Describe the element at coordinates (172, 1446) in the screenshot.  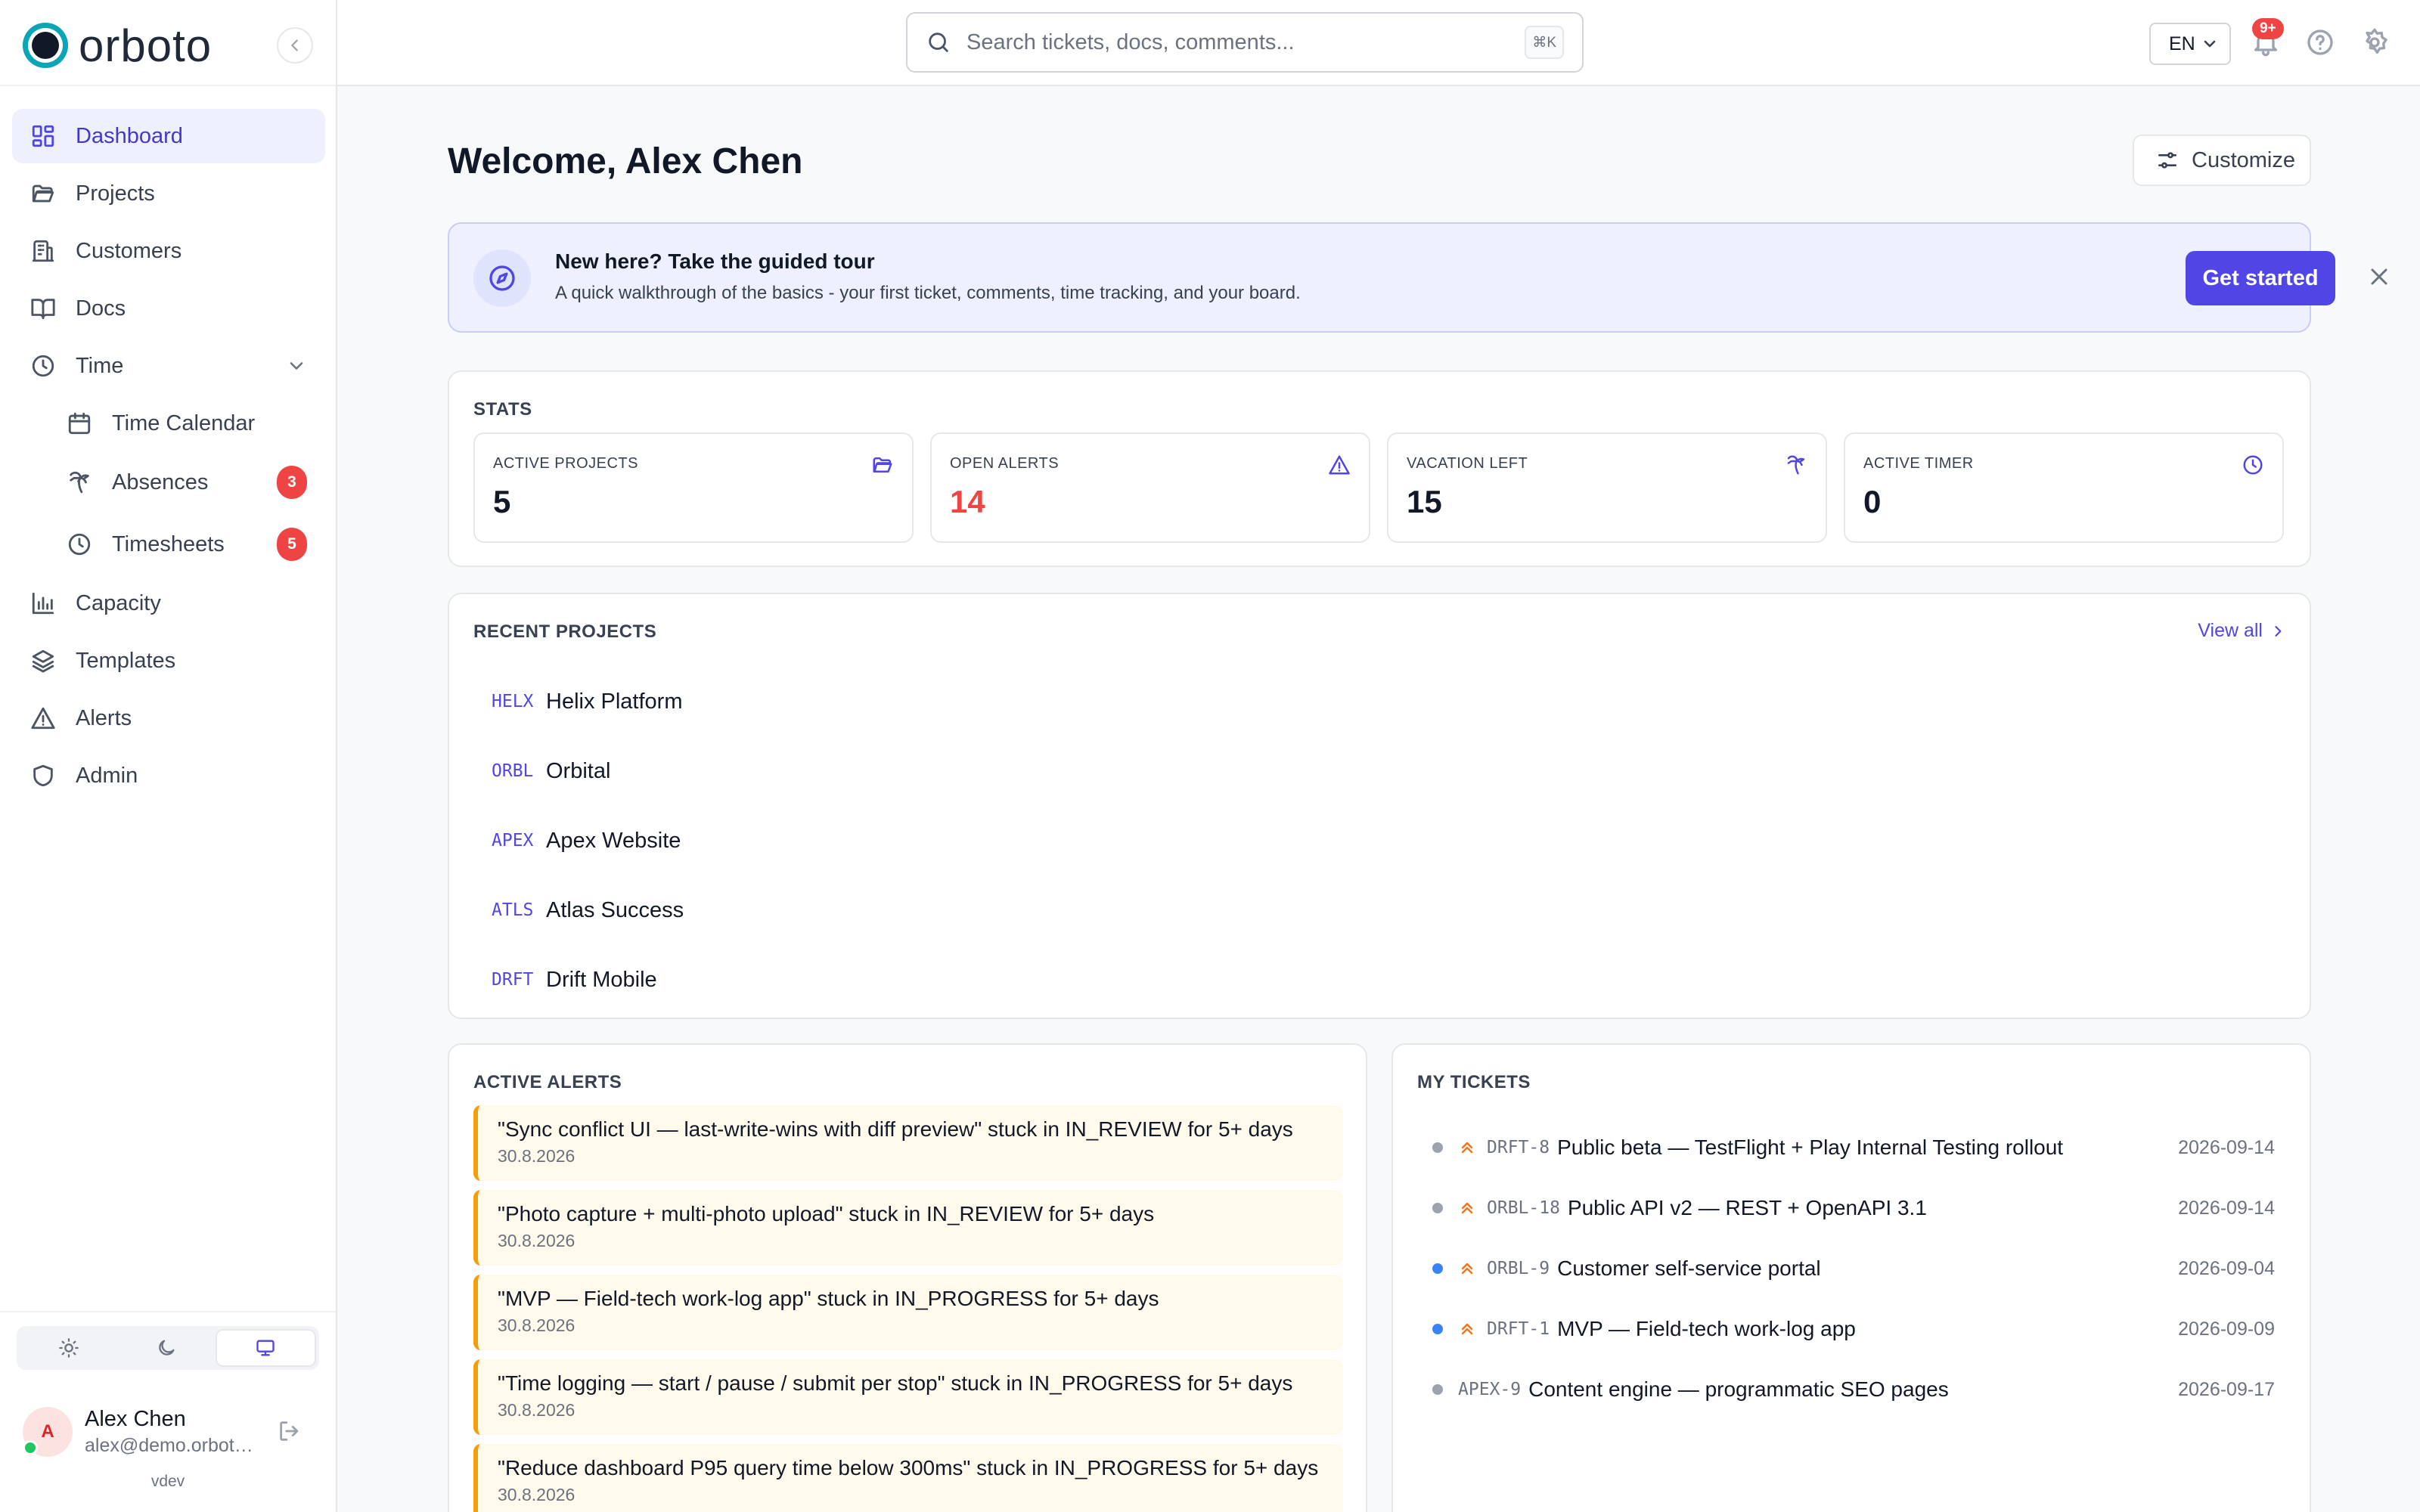
I see `user-email: alex@demo.orboto.com` at that location.